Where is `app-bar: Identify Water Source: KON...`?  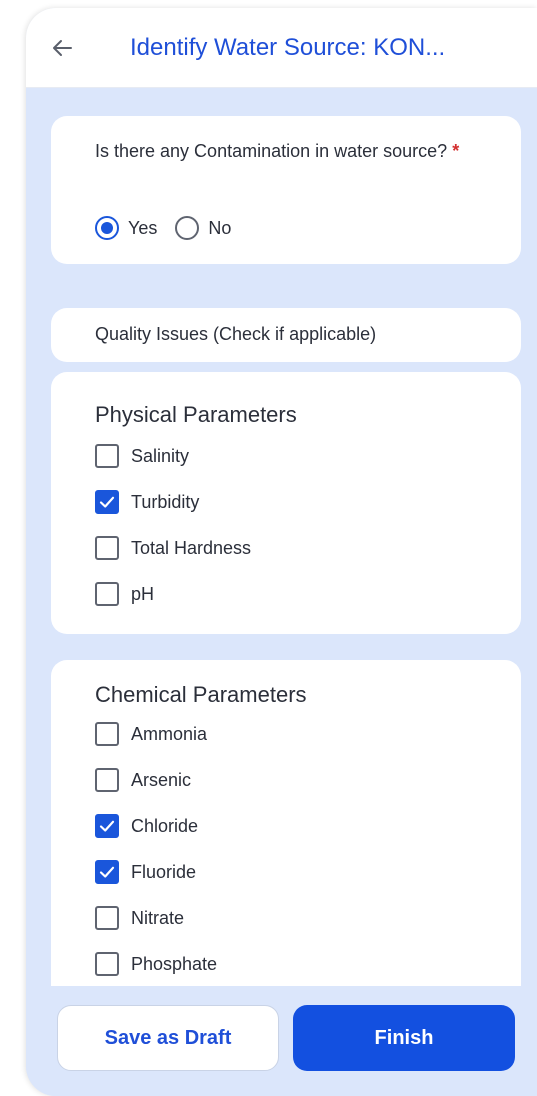
app-bar: Identify Water Source: KON... is located at coordinates (281, 48).